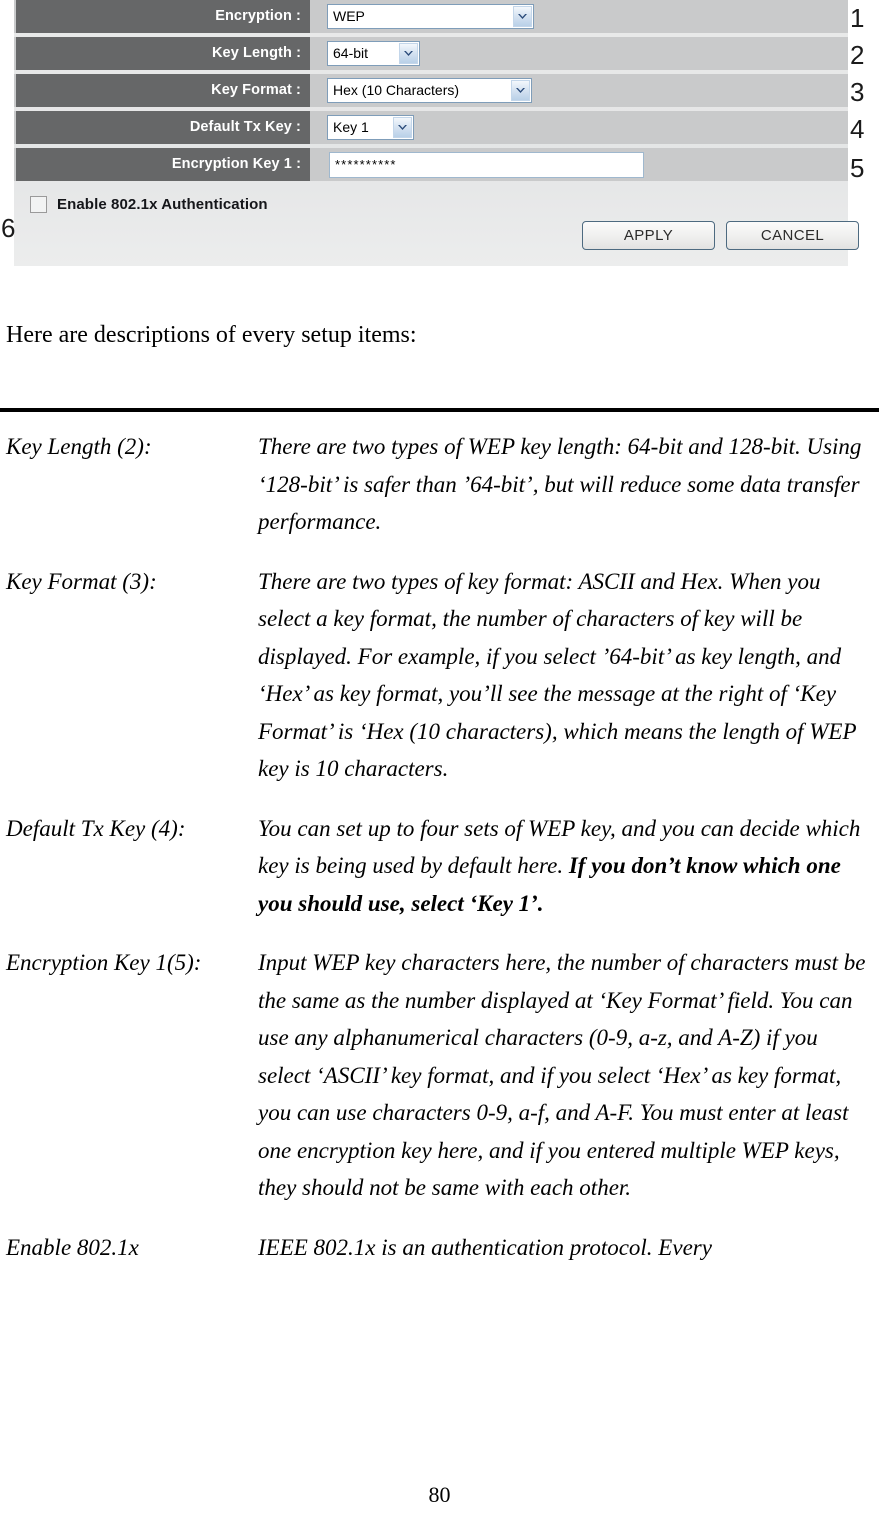 This screenshot has width=879, height=1513. I want to click on label-default-tx-key: Default Tx Key :, so click(163, 127).